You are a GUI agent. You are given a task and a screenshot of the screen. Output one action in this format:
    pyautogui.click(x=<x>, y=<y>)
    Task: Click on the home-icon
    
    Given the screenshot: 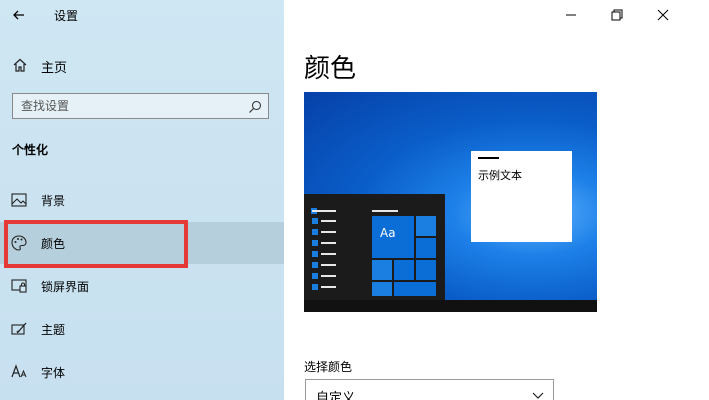 What is the action you would take?
    pyautogui.click(x=20, y=65)
    